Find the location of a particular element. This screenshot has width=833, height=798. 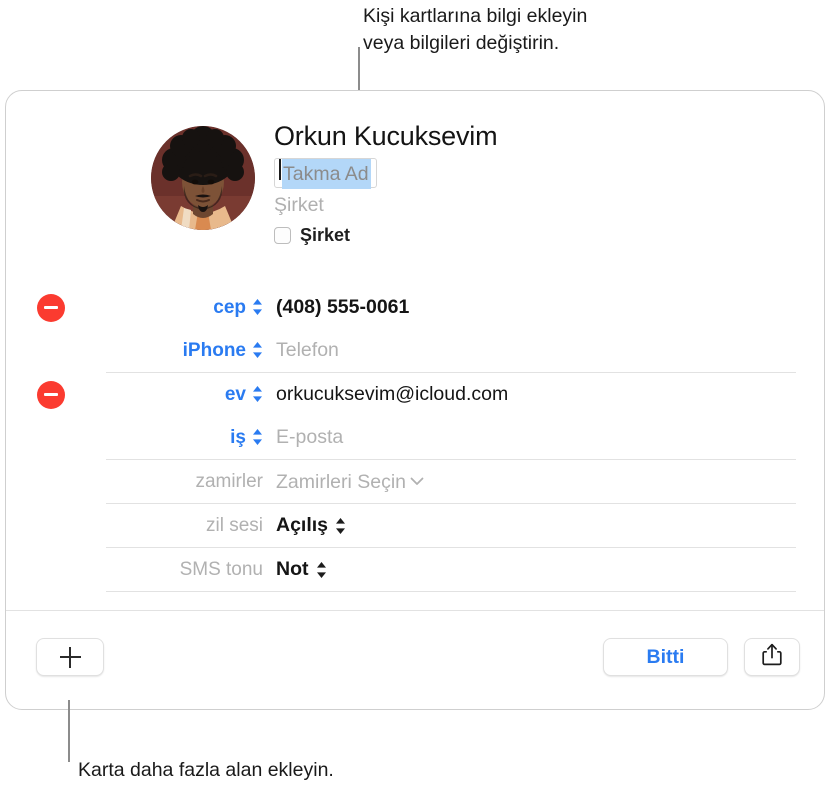

field-label-text: iş is located at coordinates (238, 437).